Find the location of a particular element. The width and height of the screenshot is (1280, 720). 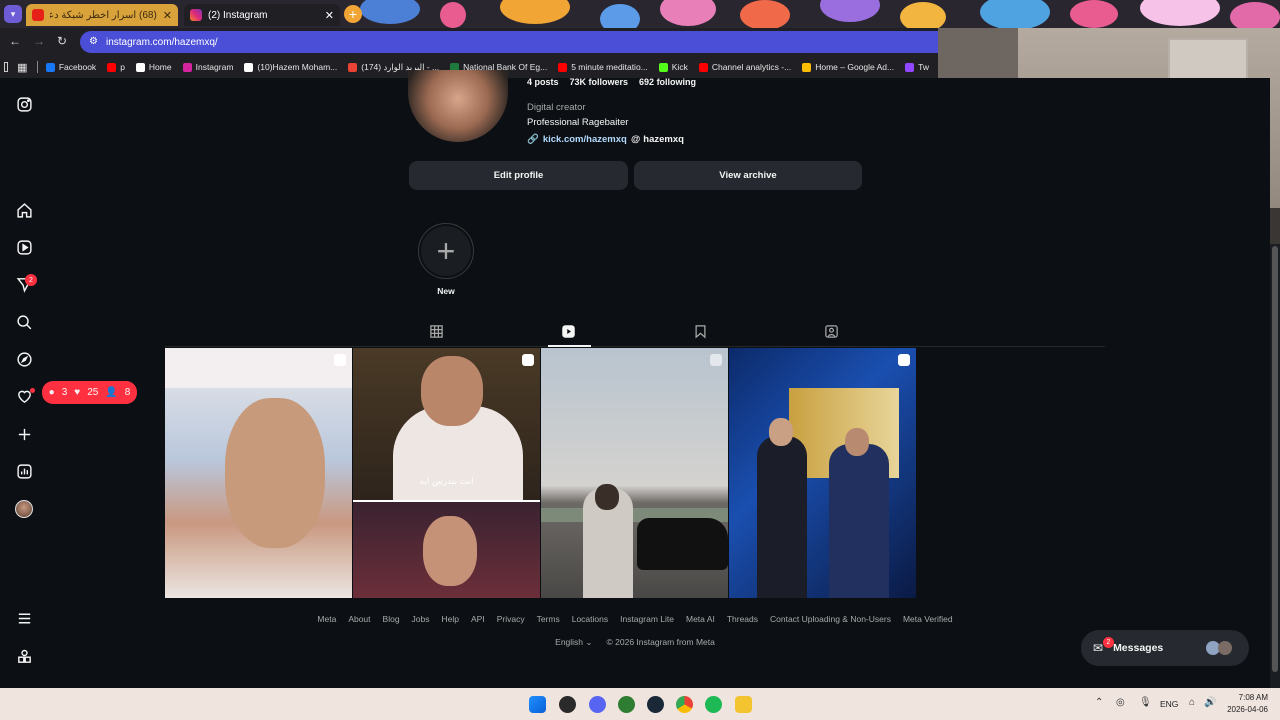

edit-profile-button: Edit profile is located at coordinates (518, 175).